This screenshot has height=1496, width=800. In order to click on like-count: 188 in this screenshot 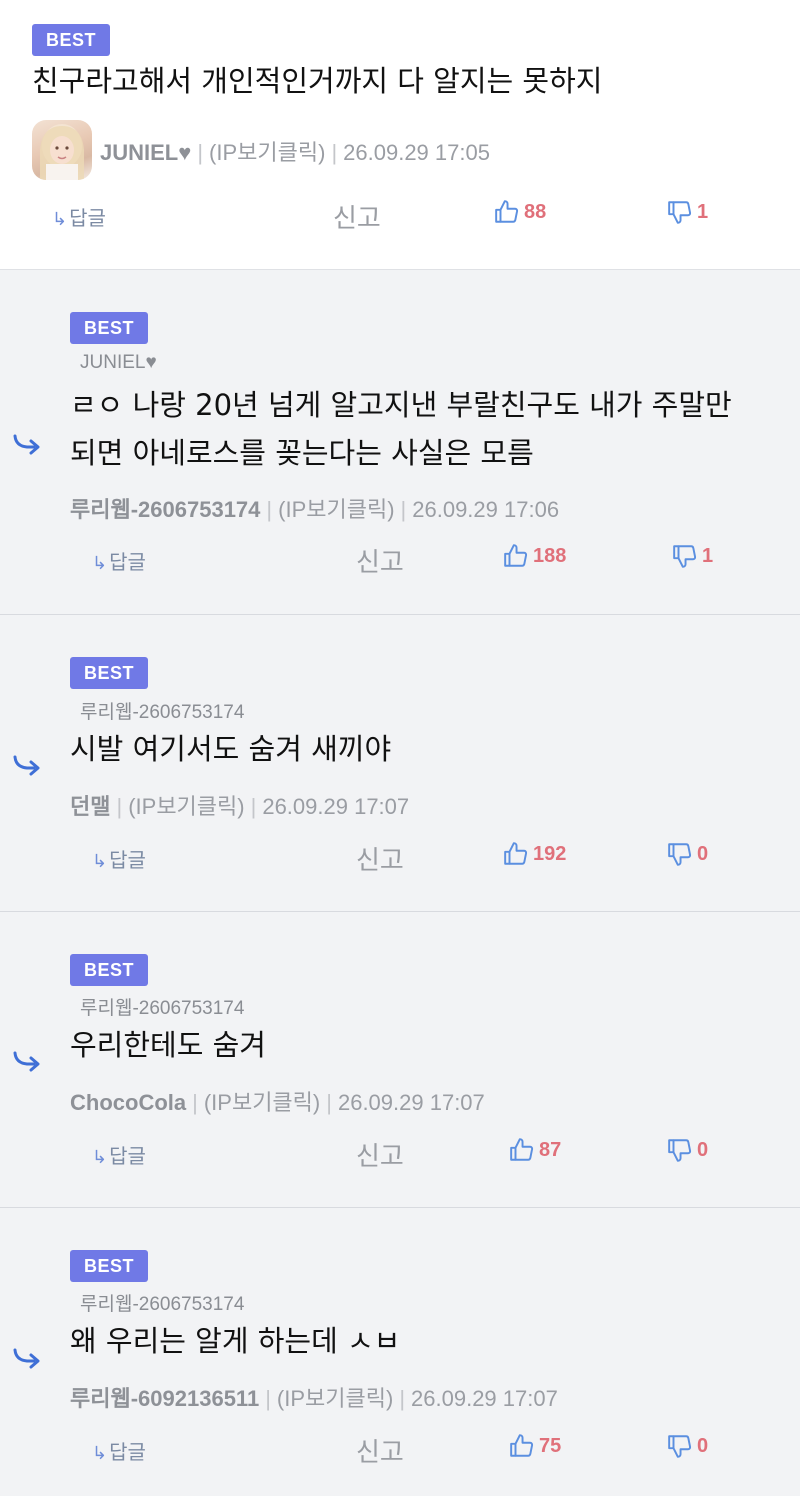, I will do `click(550, 555)`.